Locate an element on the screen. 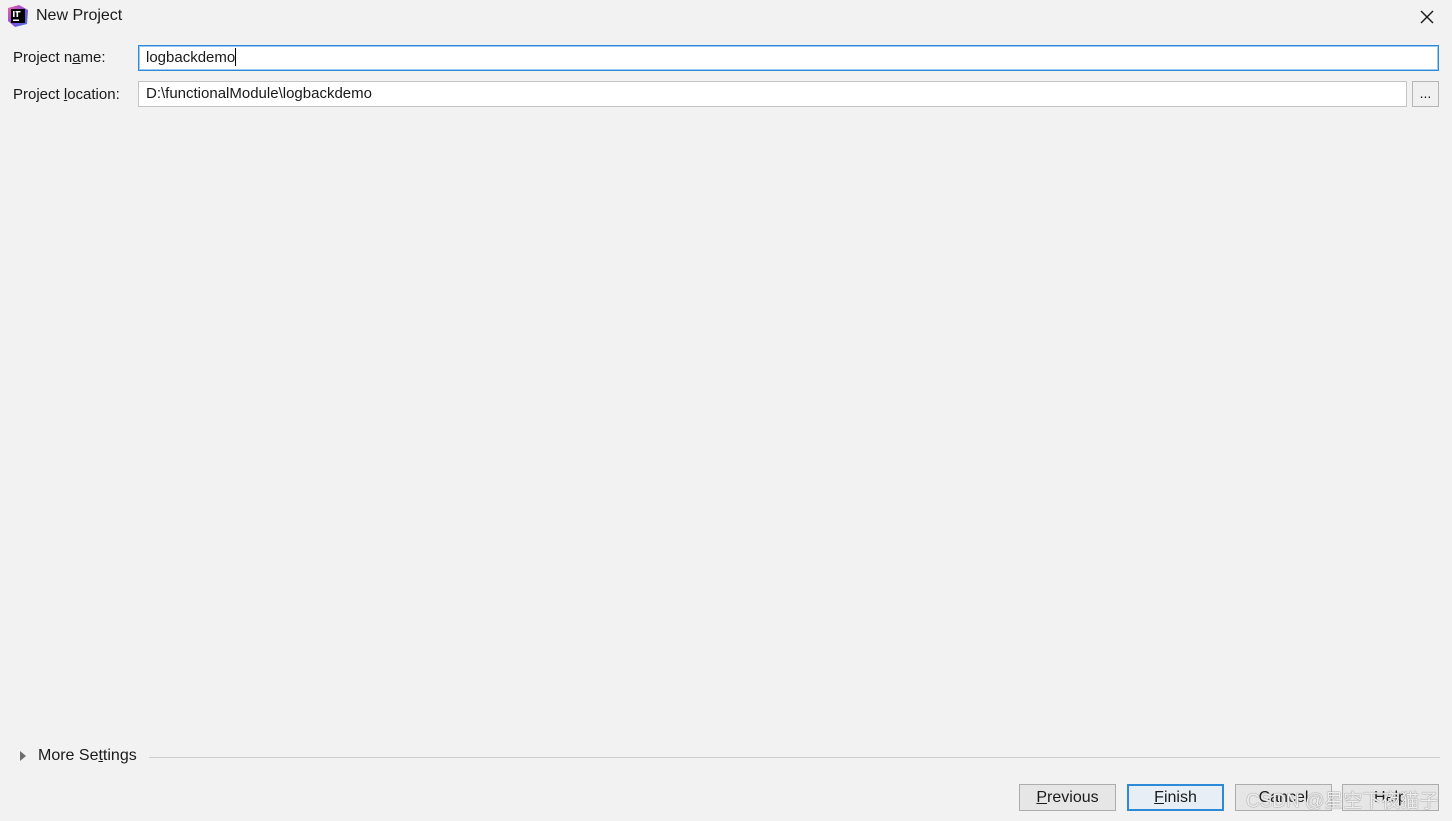 The image size is (1452, 821). window-title: New Project is located at coordinates (79, 15).